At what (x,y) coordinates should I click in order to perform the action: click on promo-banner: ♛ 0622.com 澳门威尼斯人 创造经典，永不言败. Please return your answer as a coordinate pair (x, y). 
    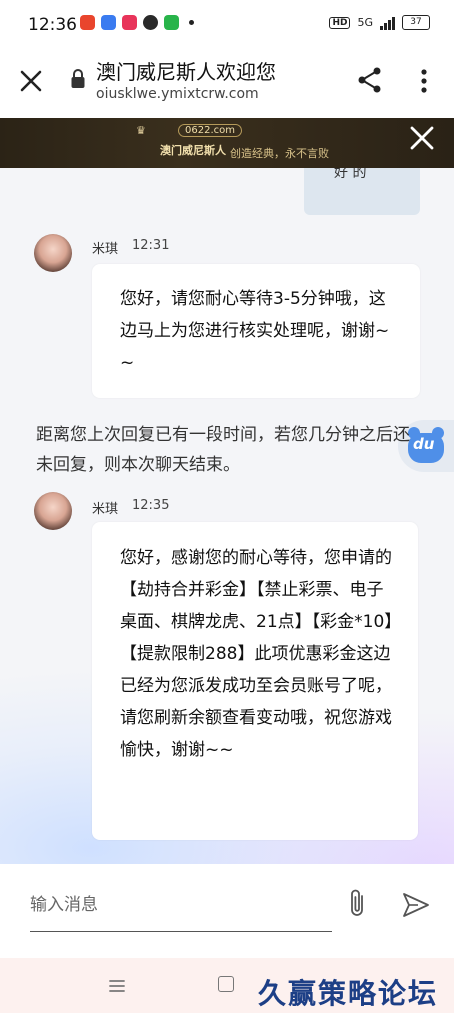
    Looking at the image, I should click on (227, 143).